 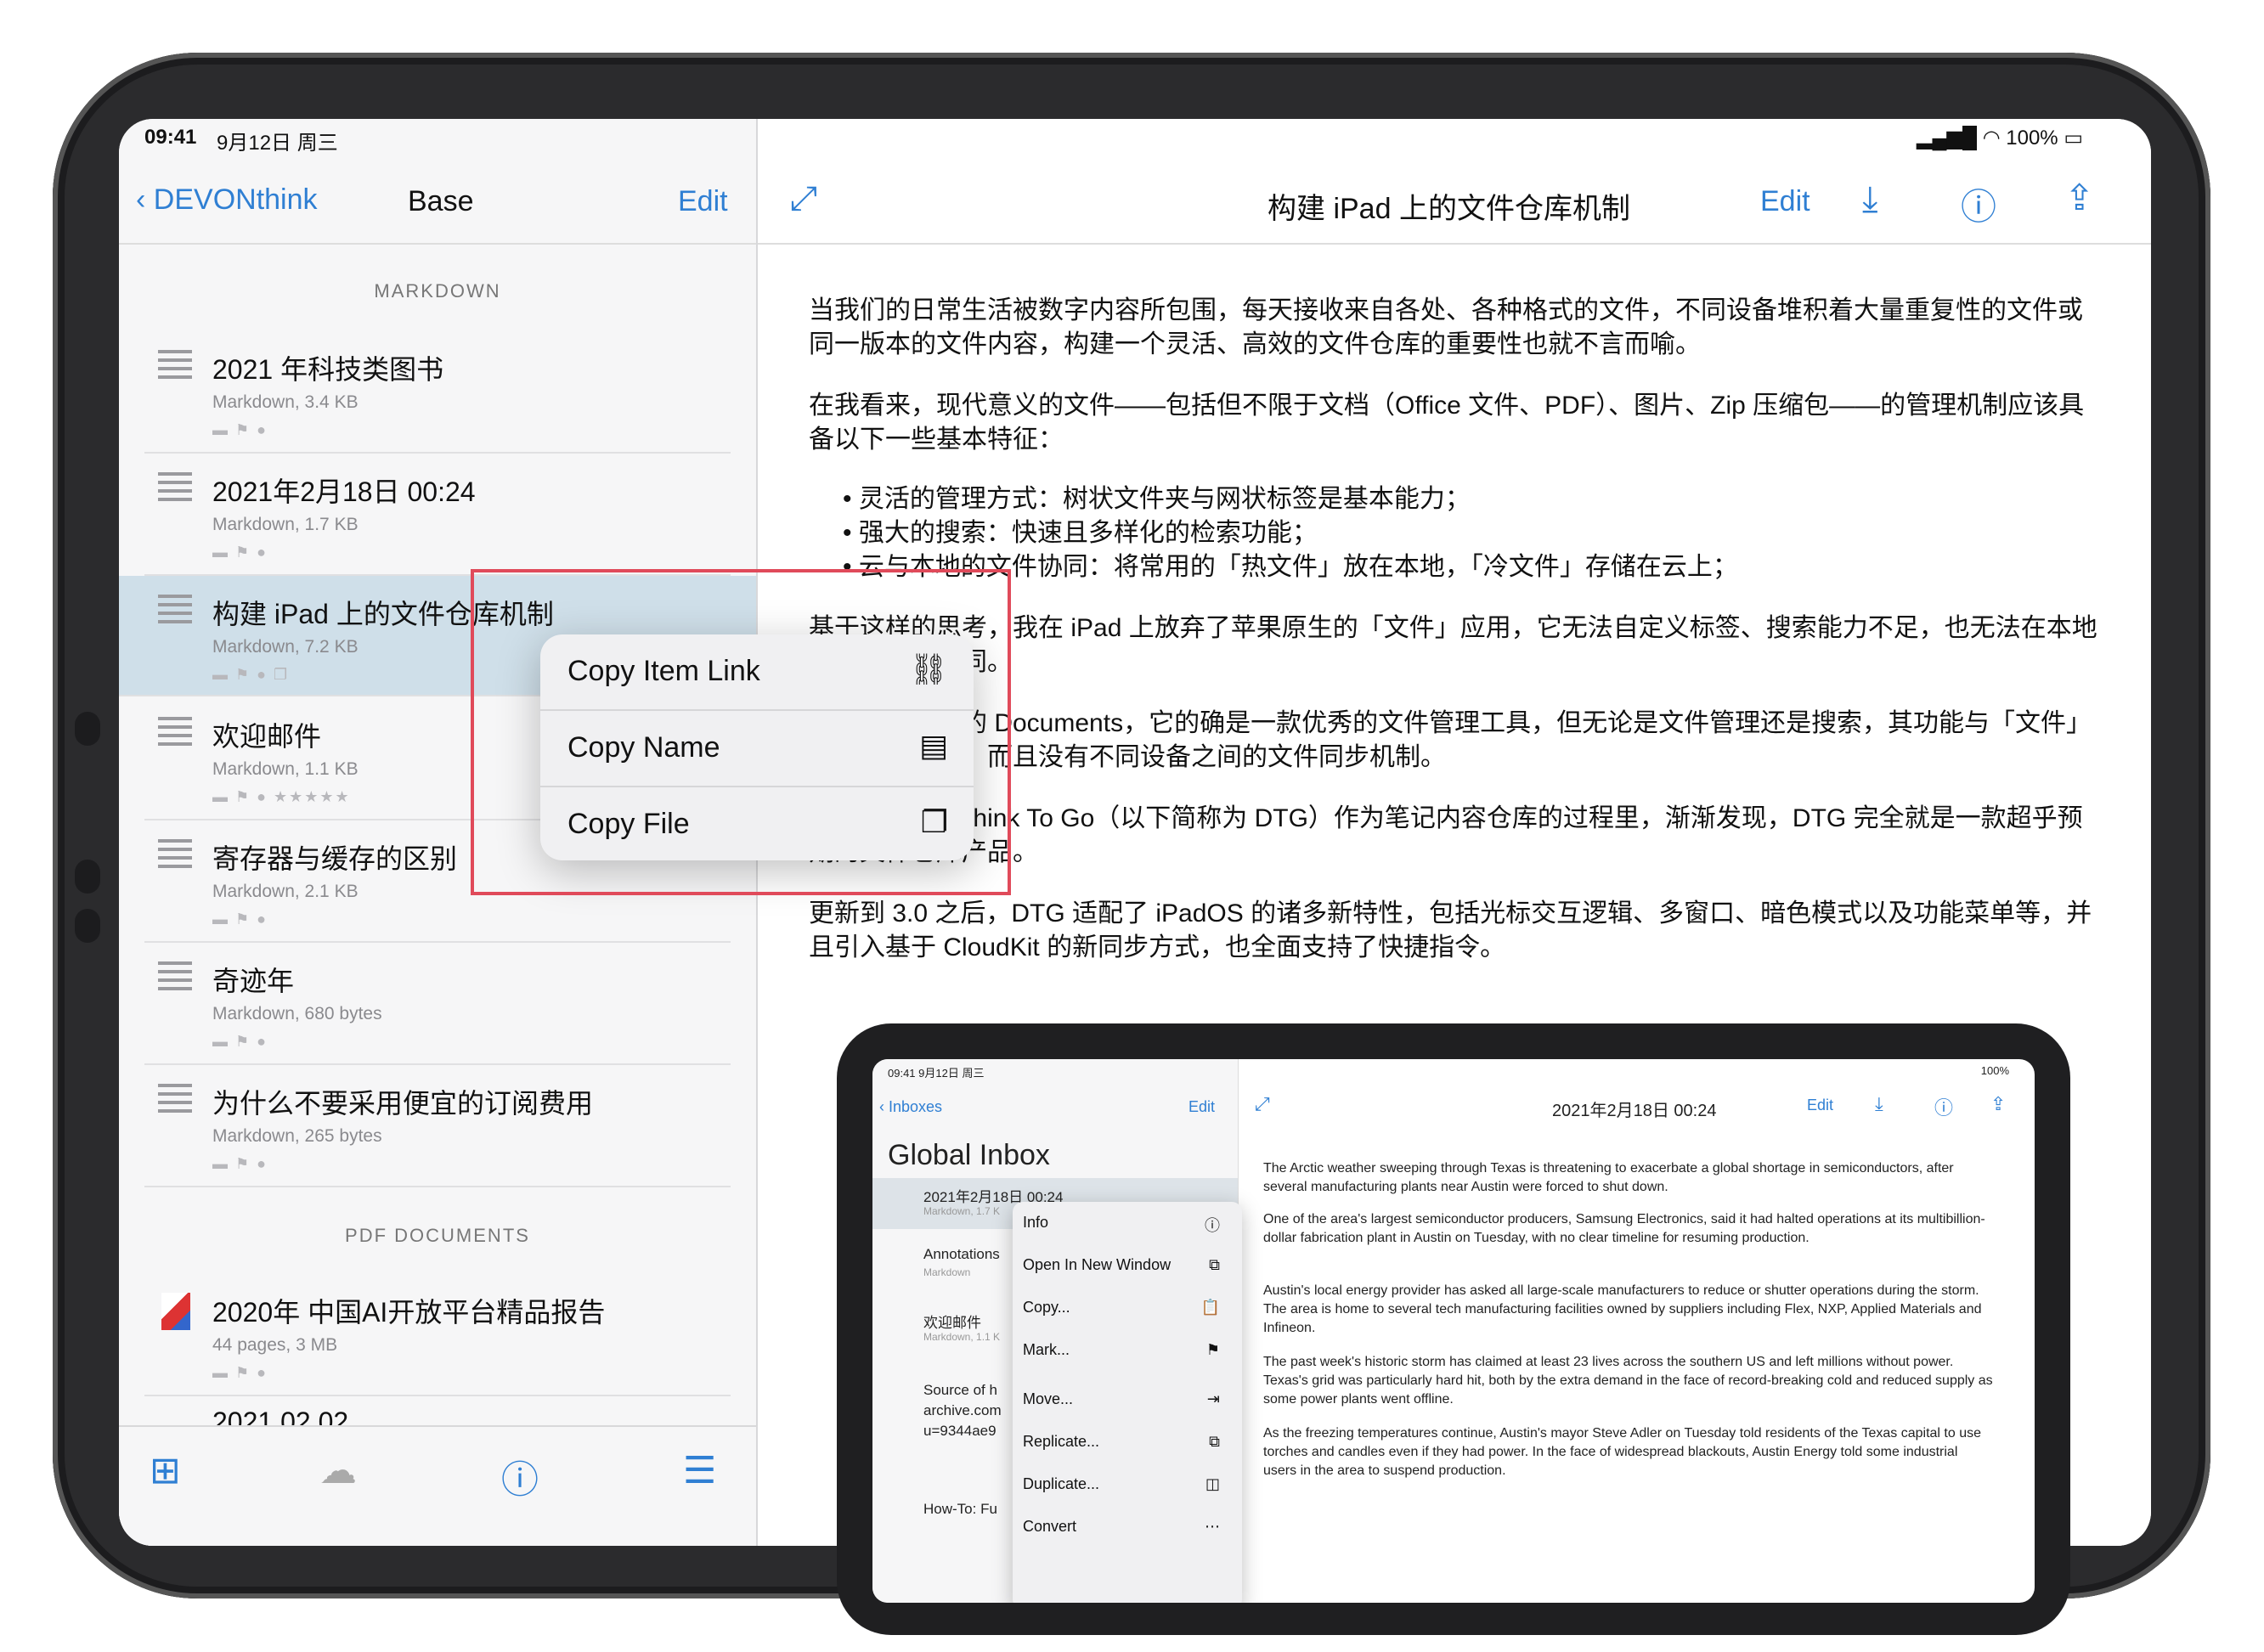 I want to click on mini-item-sub: archive.com, so click(x=962, y=1410).